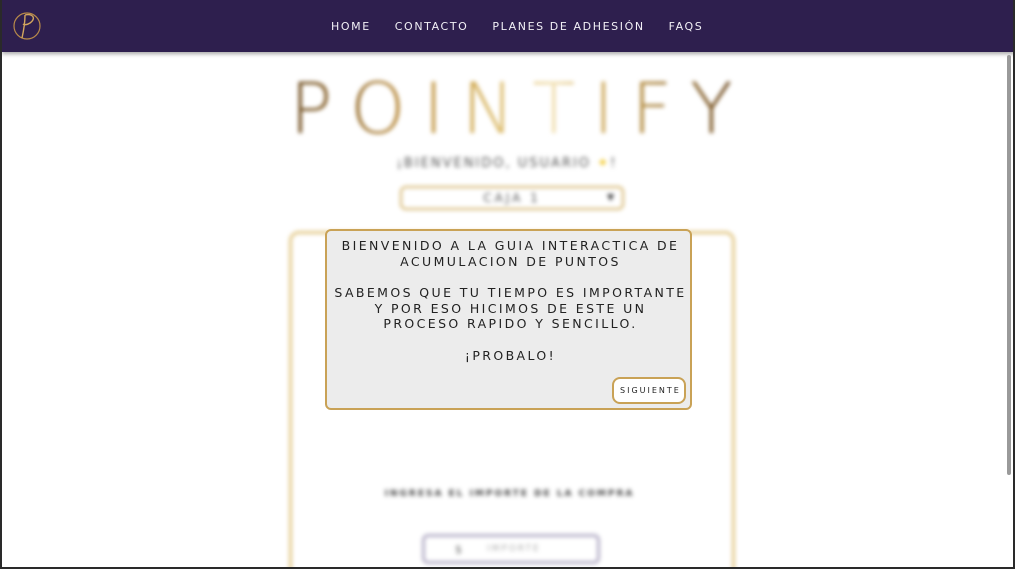  I want to click on register-select-value: CAJA 1, so click(512, 198).